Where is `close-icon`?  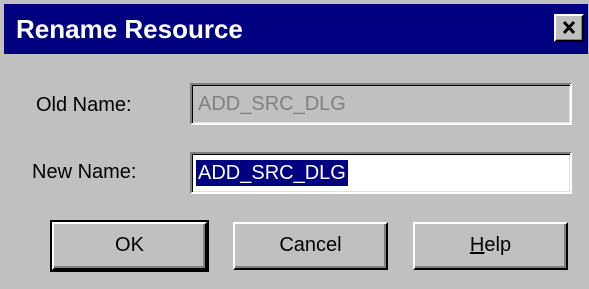 close-icon is located at coordinates (569, 27).